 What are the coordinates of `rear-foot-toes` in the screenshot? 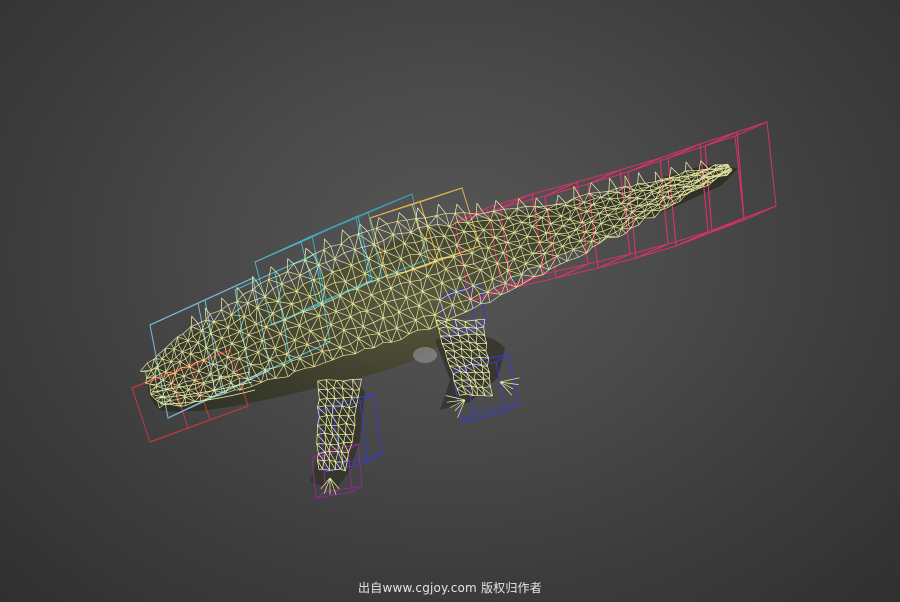 It's located at (509, 386).